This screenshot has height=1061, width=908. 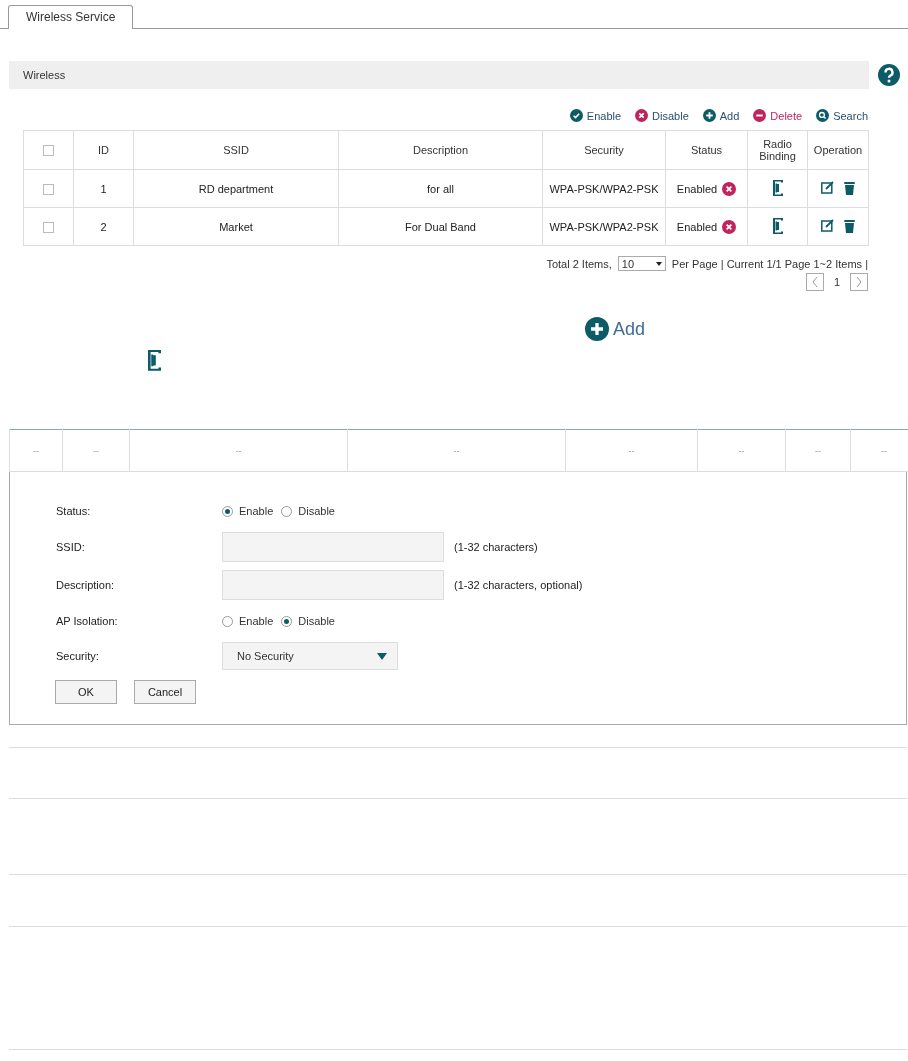 What do you see at coordinates (71, 547) in the screenshot?
I see `field-label: SSID:` at bounding box center [71, 547].